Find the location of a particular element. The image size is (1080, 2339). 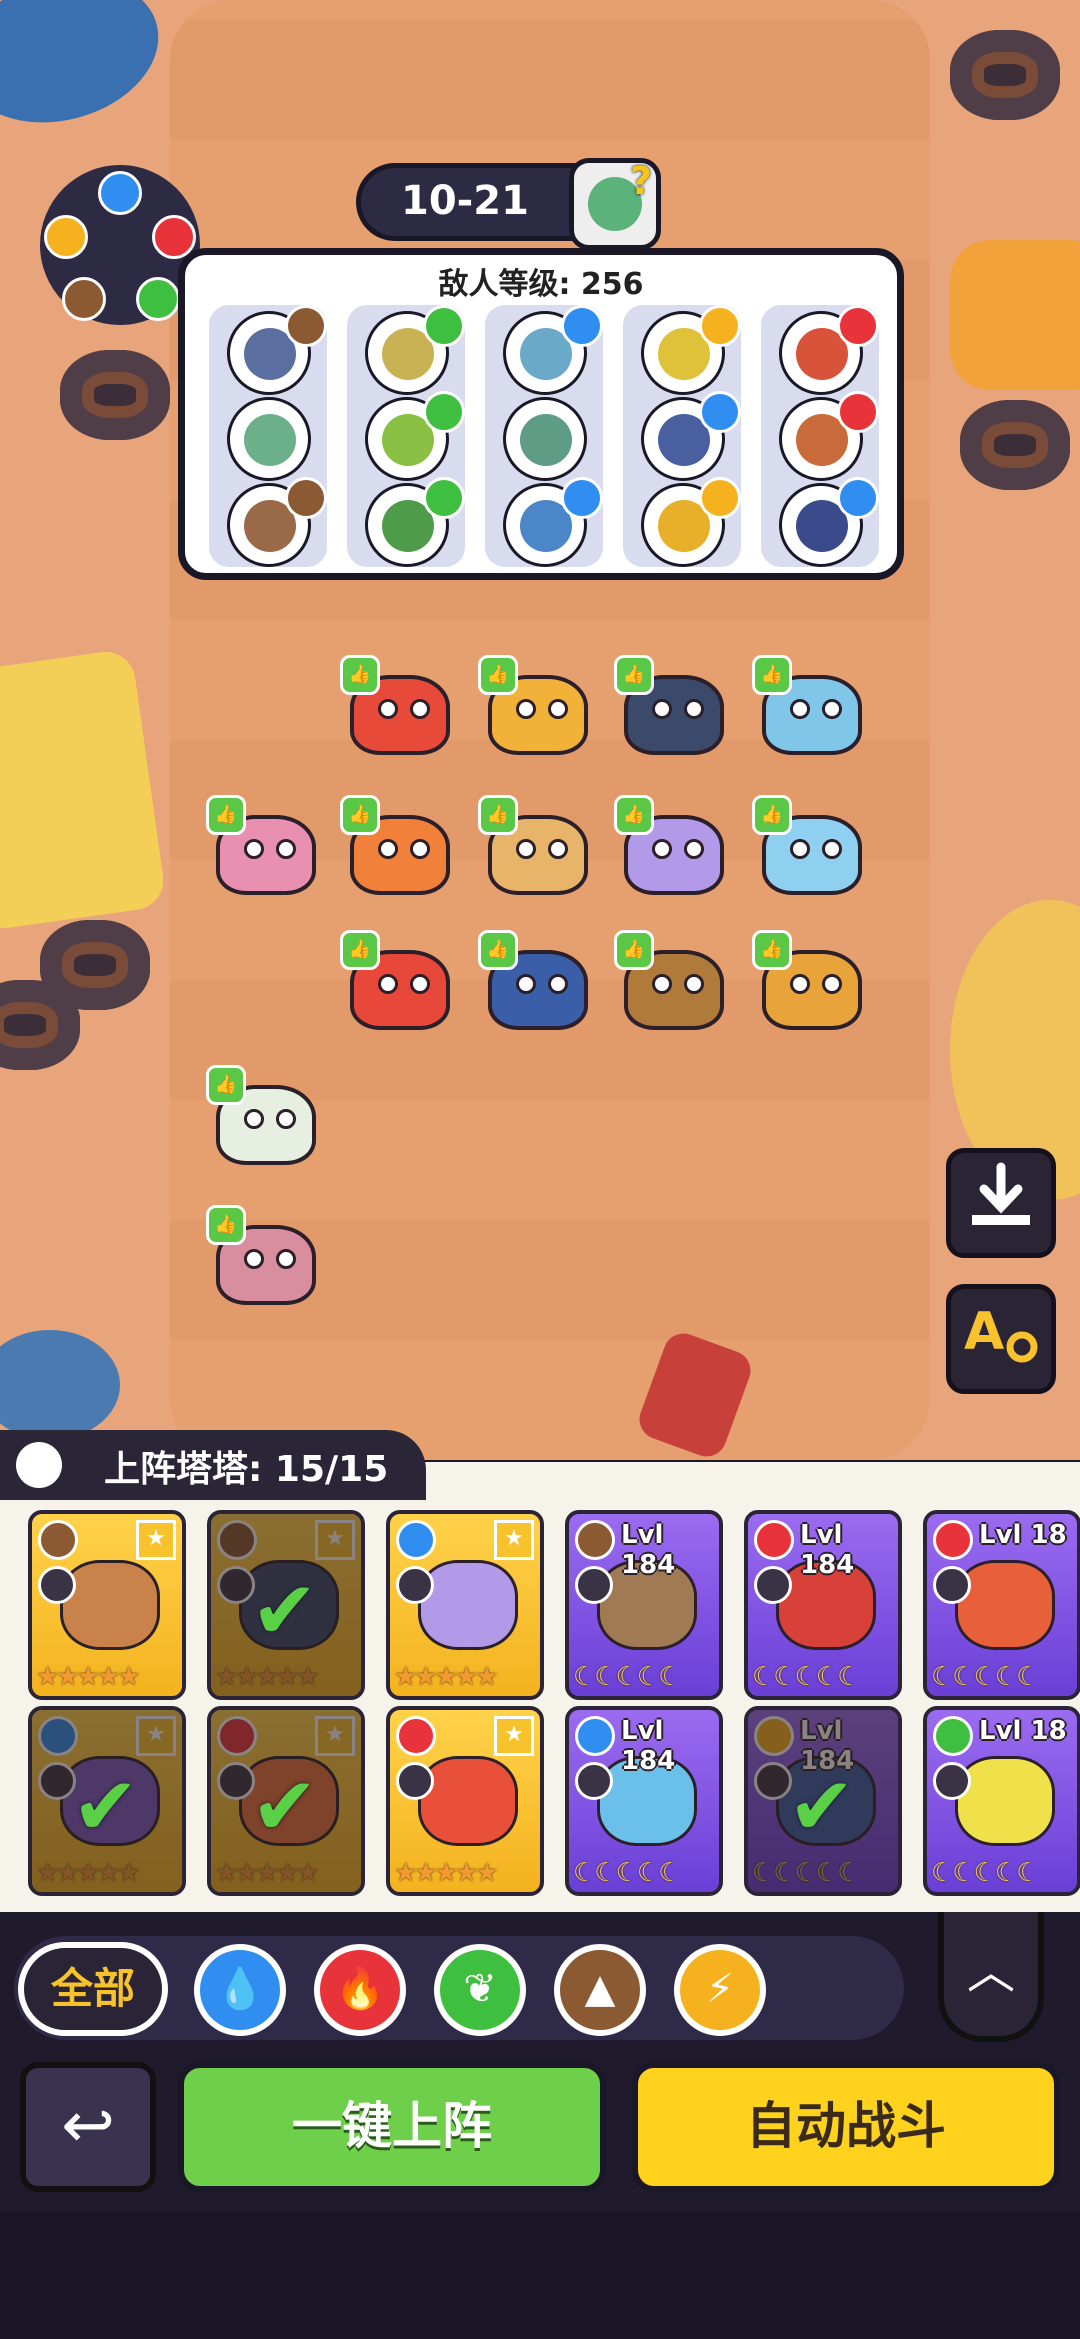

back-button: ↩ is located at coordinates (88, 2127).